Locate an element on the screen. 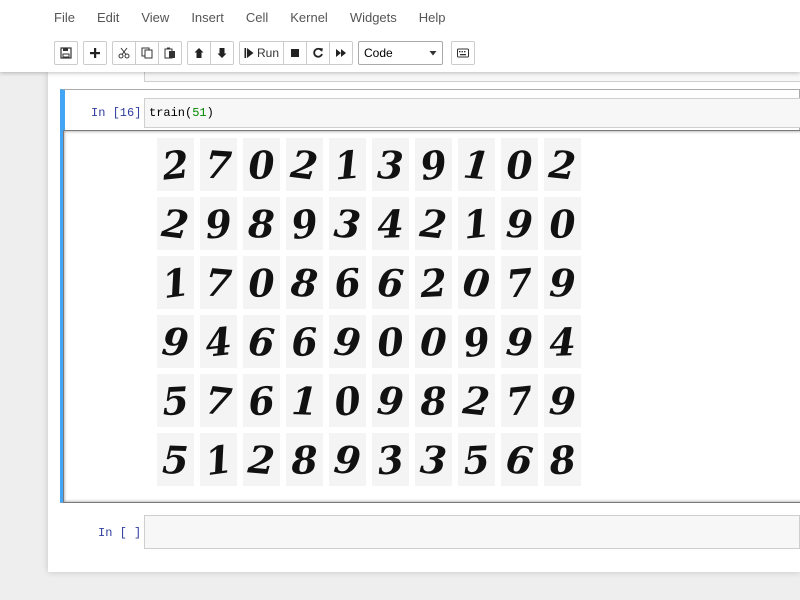 This screenshot has width=800, height=600. menu-edit: Edit is located at coordinates (108, 17).